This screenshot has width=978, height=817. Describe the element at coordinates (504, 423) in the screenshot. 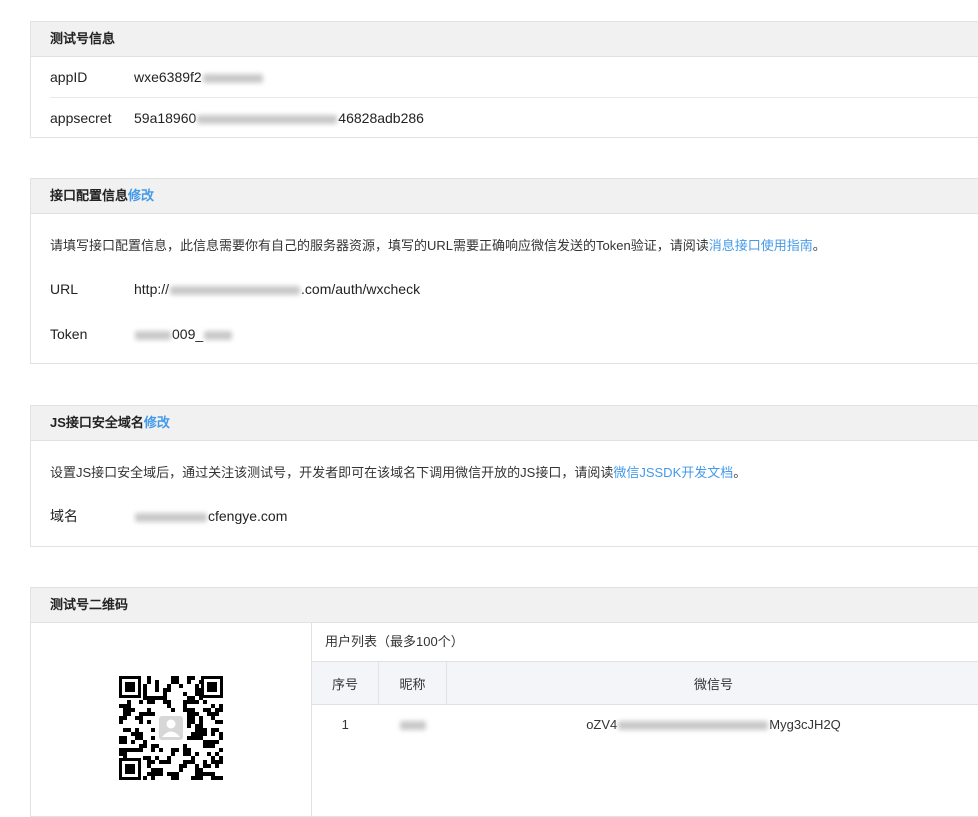

I see `js-domain-header: JS接口安全域名修改` at that location.